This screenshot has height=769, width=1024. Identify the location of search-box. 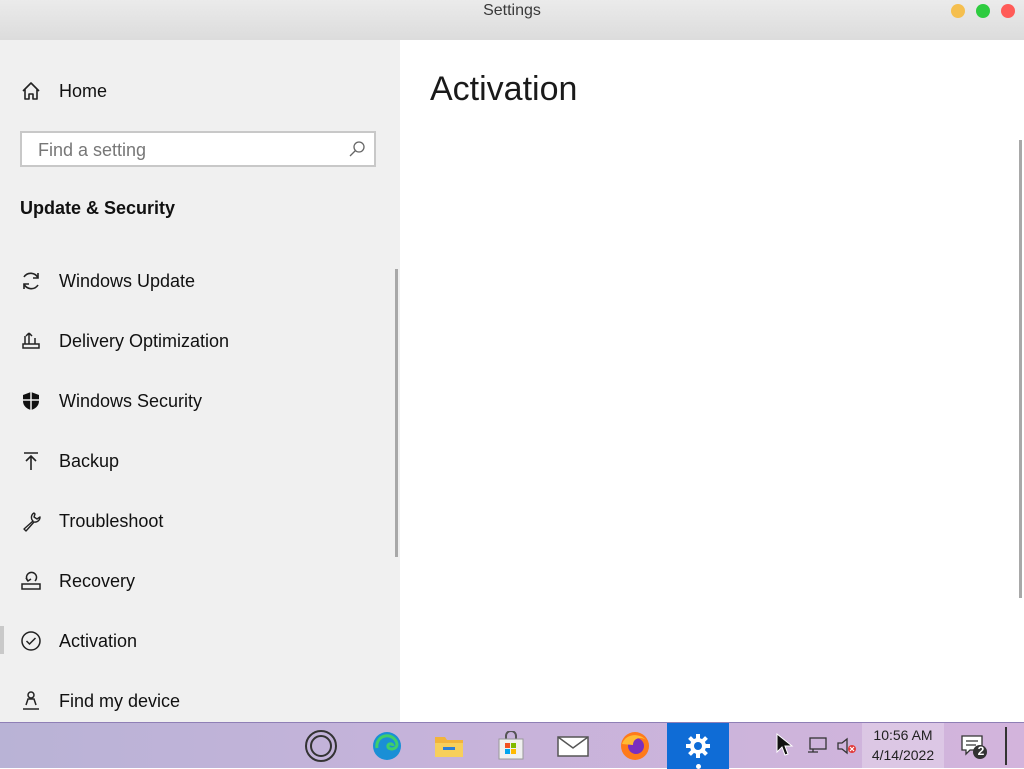
(198, 149).